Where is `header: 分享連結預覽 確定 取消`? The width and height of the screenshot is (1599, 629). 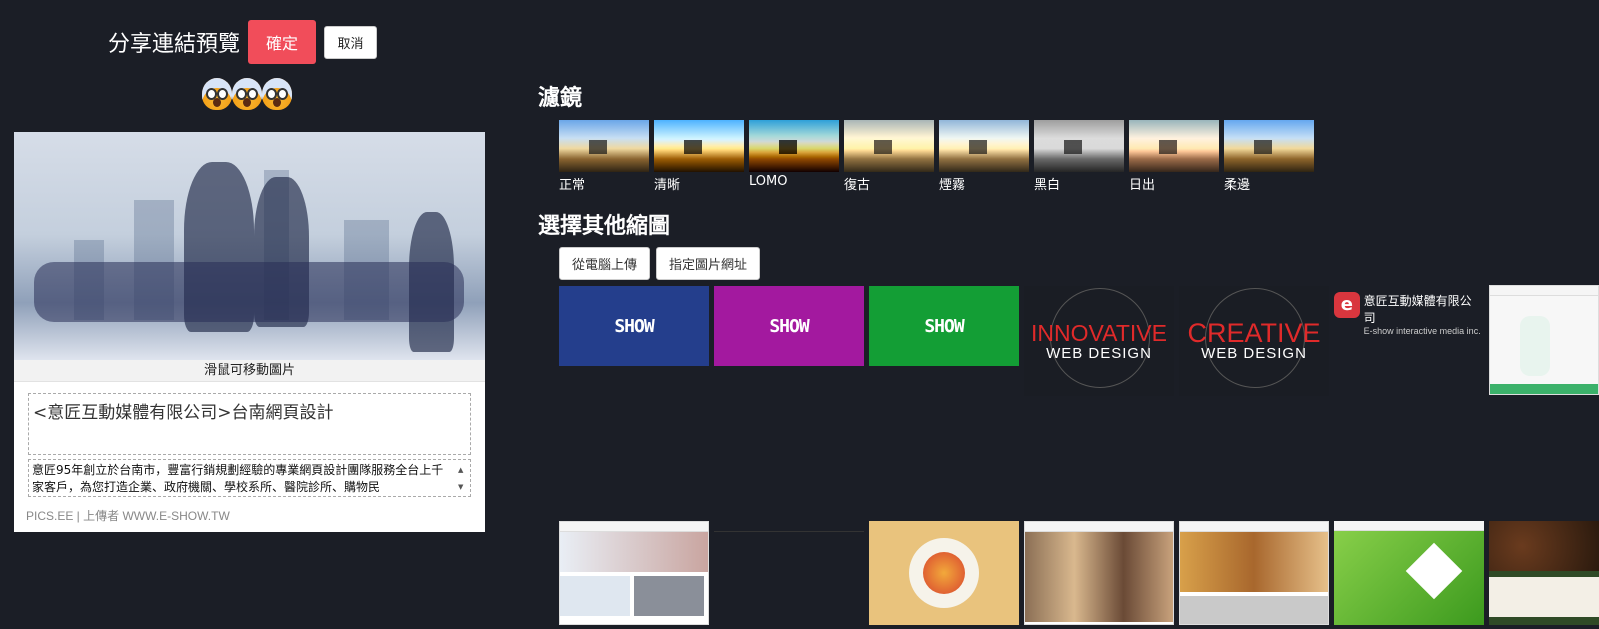 header: 分享連結預覽 確定 取消 is located at coordinates (243, 42).